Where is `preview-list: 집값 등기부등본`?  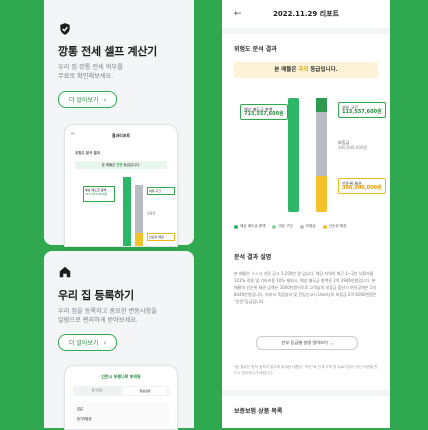
preview-list: 집값 등기부등본 is located at coordinates (121, 414).